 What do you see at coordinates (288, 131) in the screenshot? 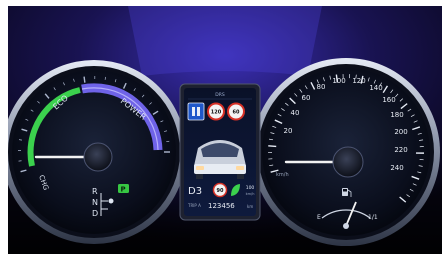
I see `tick-label-20: 20` at bounding box center [288, 131].